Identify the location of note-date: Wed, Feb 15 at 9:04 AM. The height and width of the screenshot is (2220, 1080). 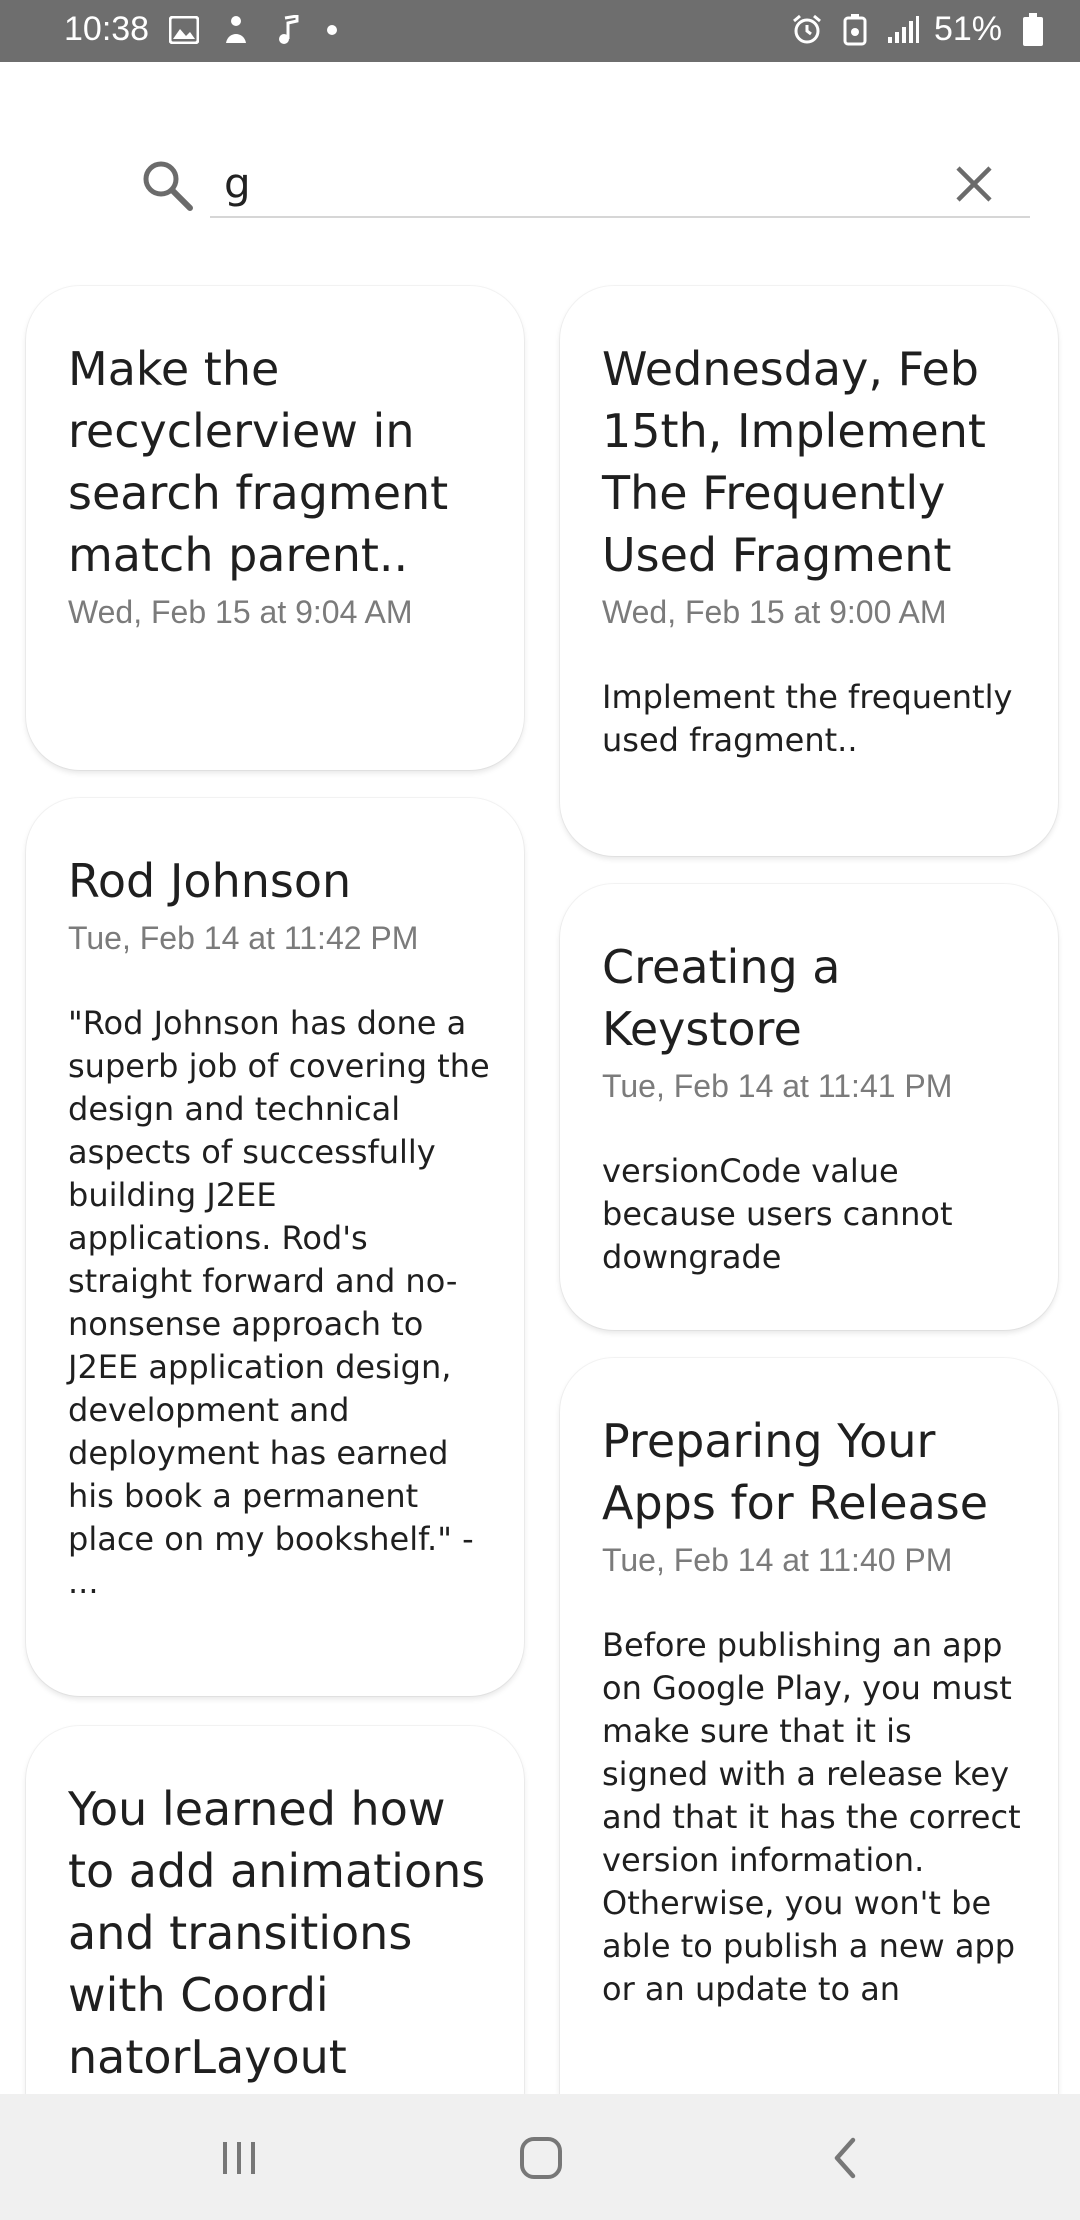
(240, 612).